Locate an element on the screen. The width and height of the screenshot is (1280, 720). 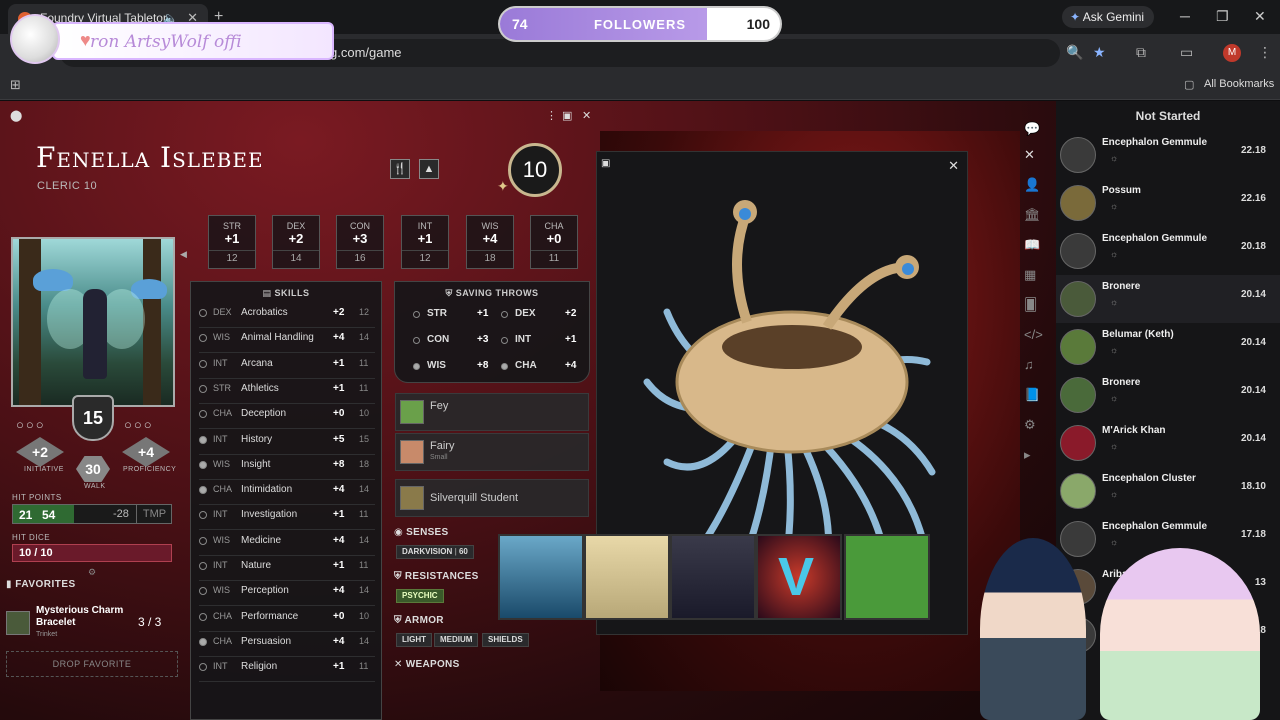
all-bookmarks-link: All Bookmarks is located at coordinates (1239, 84).